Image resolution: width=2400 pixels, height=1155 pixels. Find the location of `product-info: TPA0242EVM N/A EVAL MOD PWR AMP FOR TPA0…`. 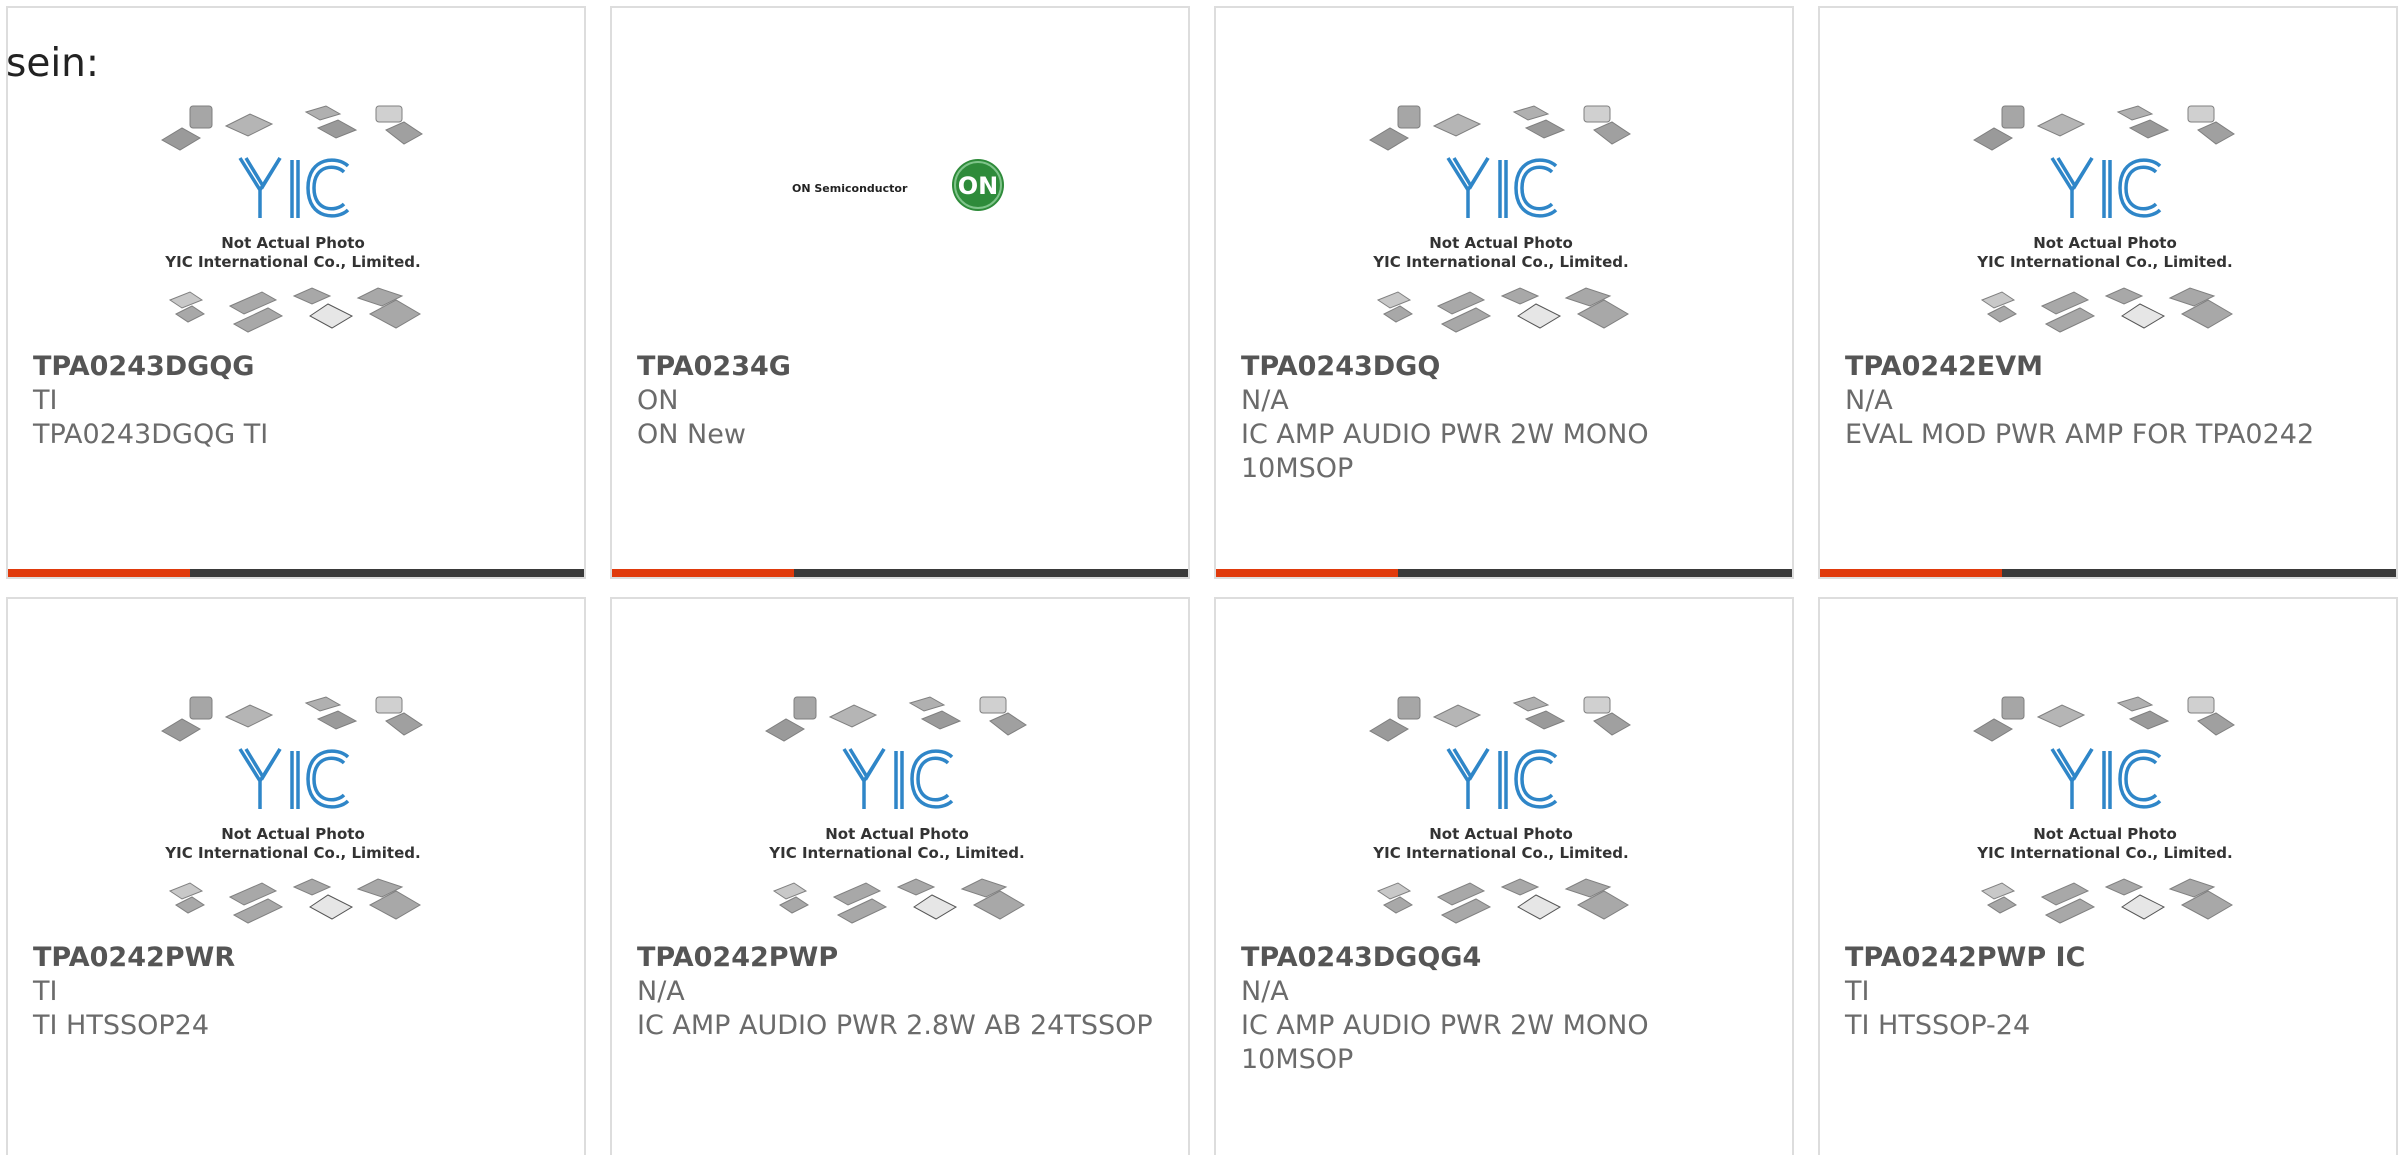

product-info: TPA0242EVM N/A EVAL MOD PWR AMP FOR TPA0… is located at coordinates (2105, 401).